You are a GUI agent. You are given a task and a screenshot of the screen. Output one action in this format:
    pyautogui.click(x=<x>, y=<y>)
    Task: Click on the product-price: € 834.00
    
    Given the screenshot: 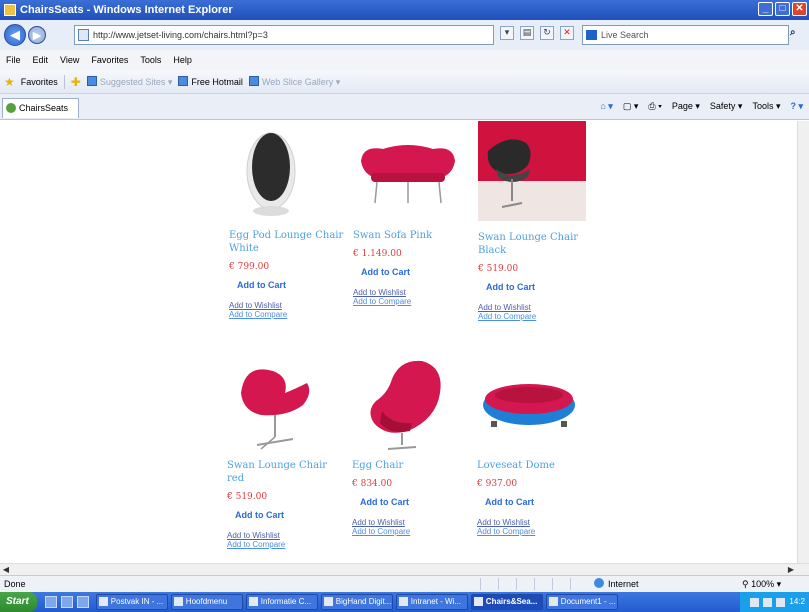 What is the action you would take?
    pyautogui.click(x=372, y=484)
    